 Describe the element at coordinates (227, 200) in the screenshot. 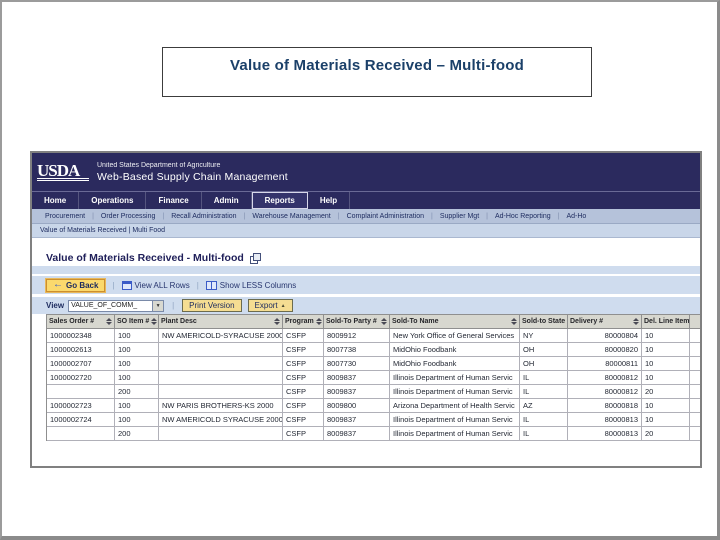

I see `menu-tab-admin: Admin` at that location.